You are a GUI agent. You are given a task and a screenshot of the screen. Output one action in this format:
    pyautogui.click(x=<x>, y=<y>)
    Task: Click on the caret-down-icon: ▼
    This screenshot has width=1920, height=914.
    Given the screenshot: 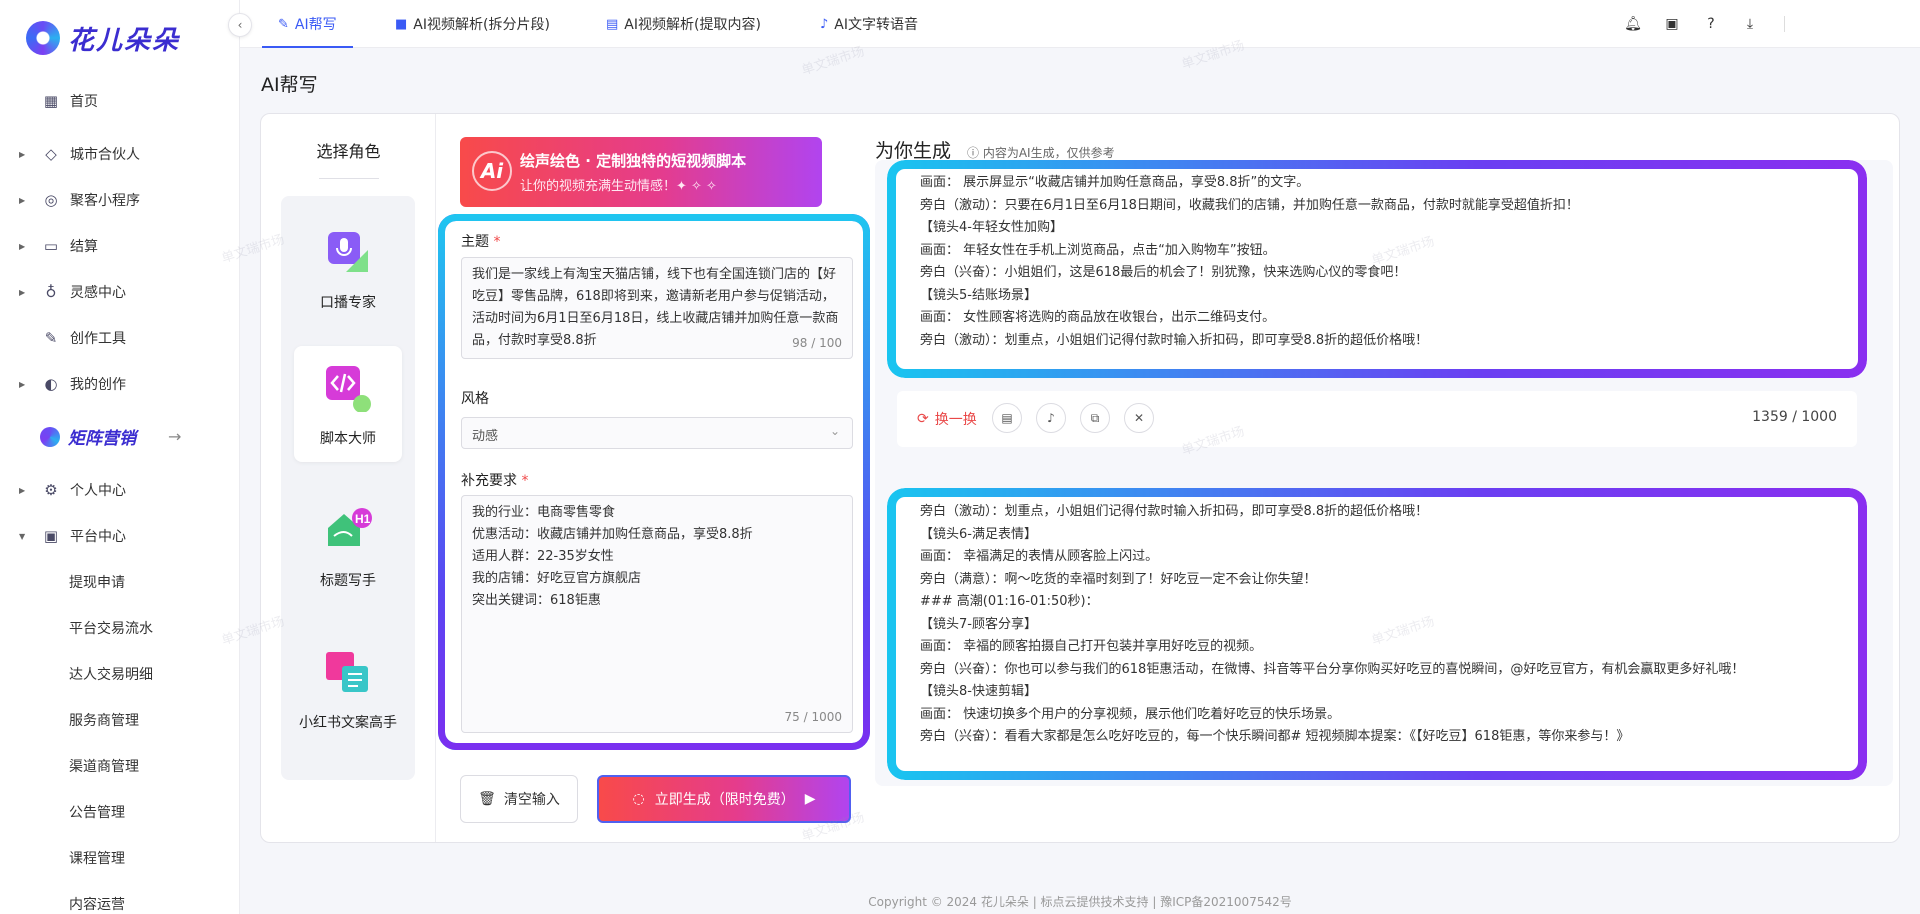 What is the action you would take?
    pyautogui.click(x=22, y=536)
    